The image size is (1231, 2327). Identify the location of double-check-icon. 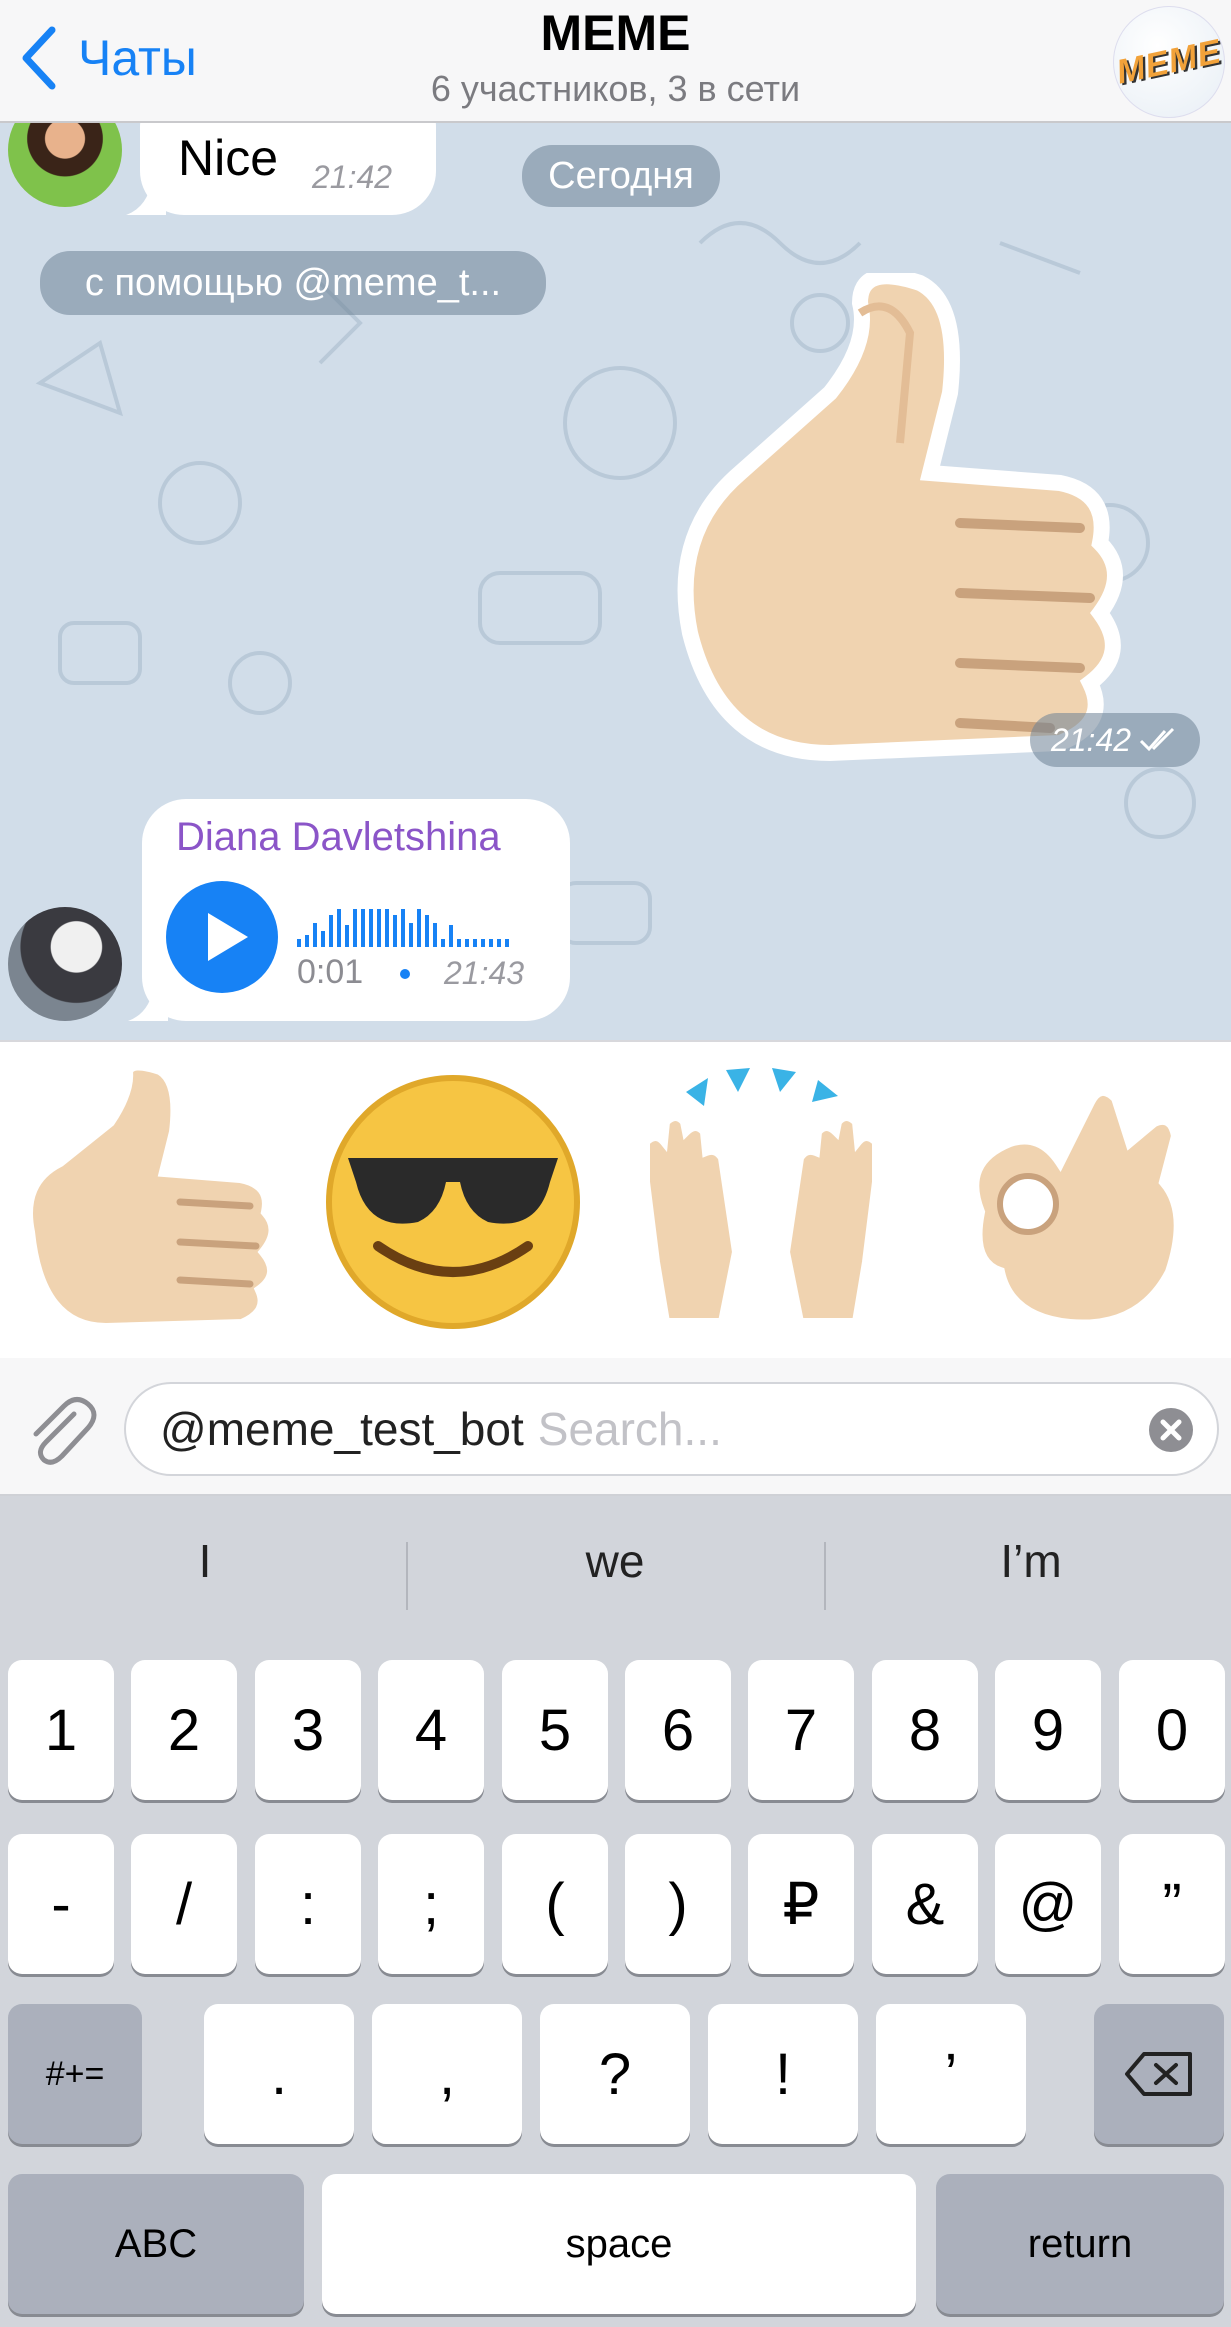
(1157, 739).